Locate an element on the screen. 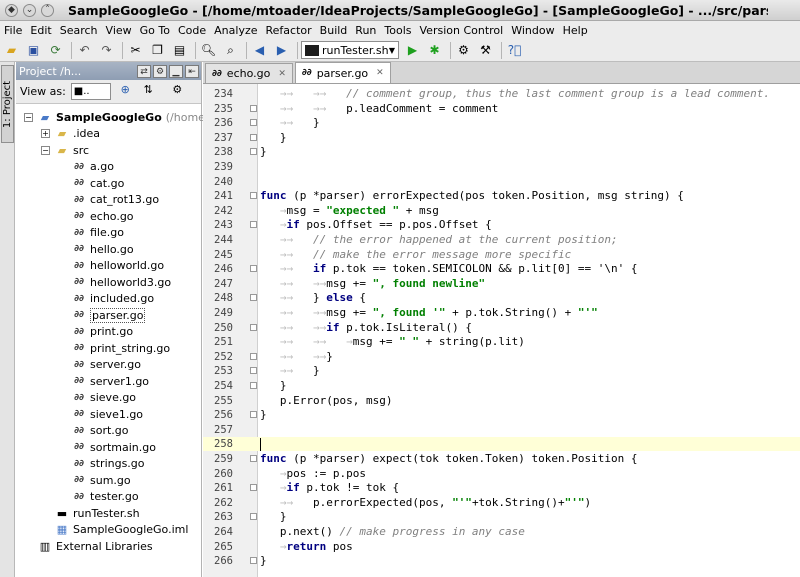 This screenshot has height=577, width=800. tree-item: − ▰ src is located at coordinates (65, 150).